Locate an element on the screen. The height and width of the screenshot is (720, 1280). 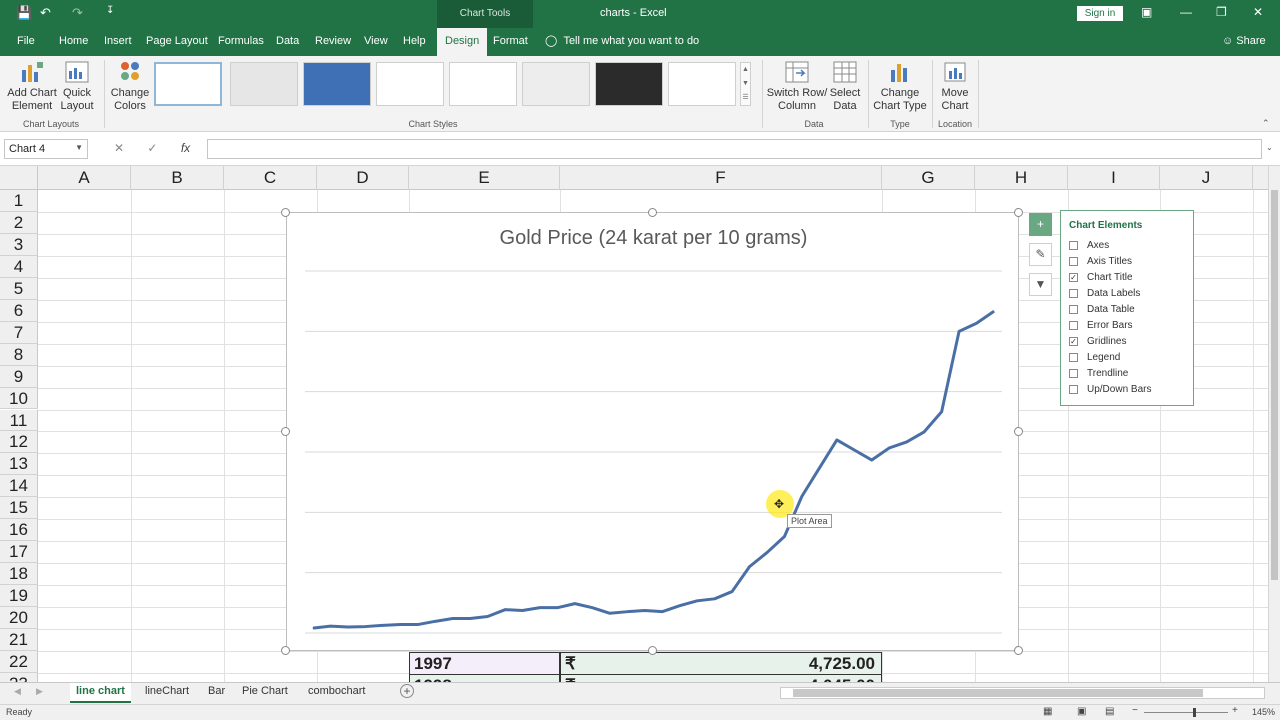
cancel-icon: ✕ is located at coordinates (119, 148).